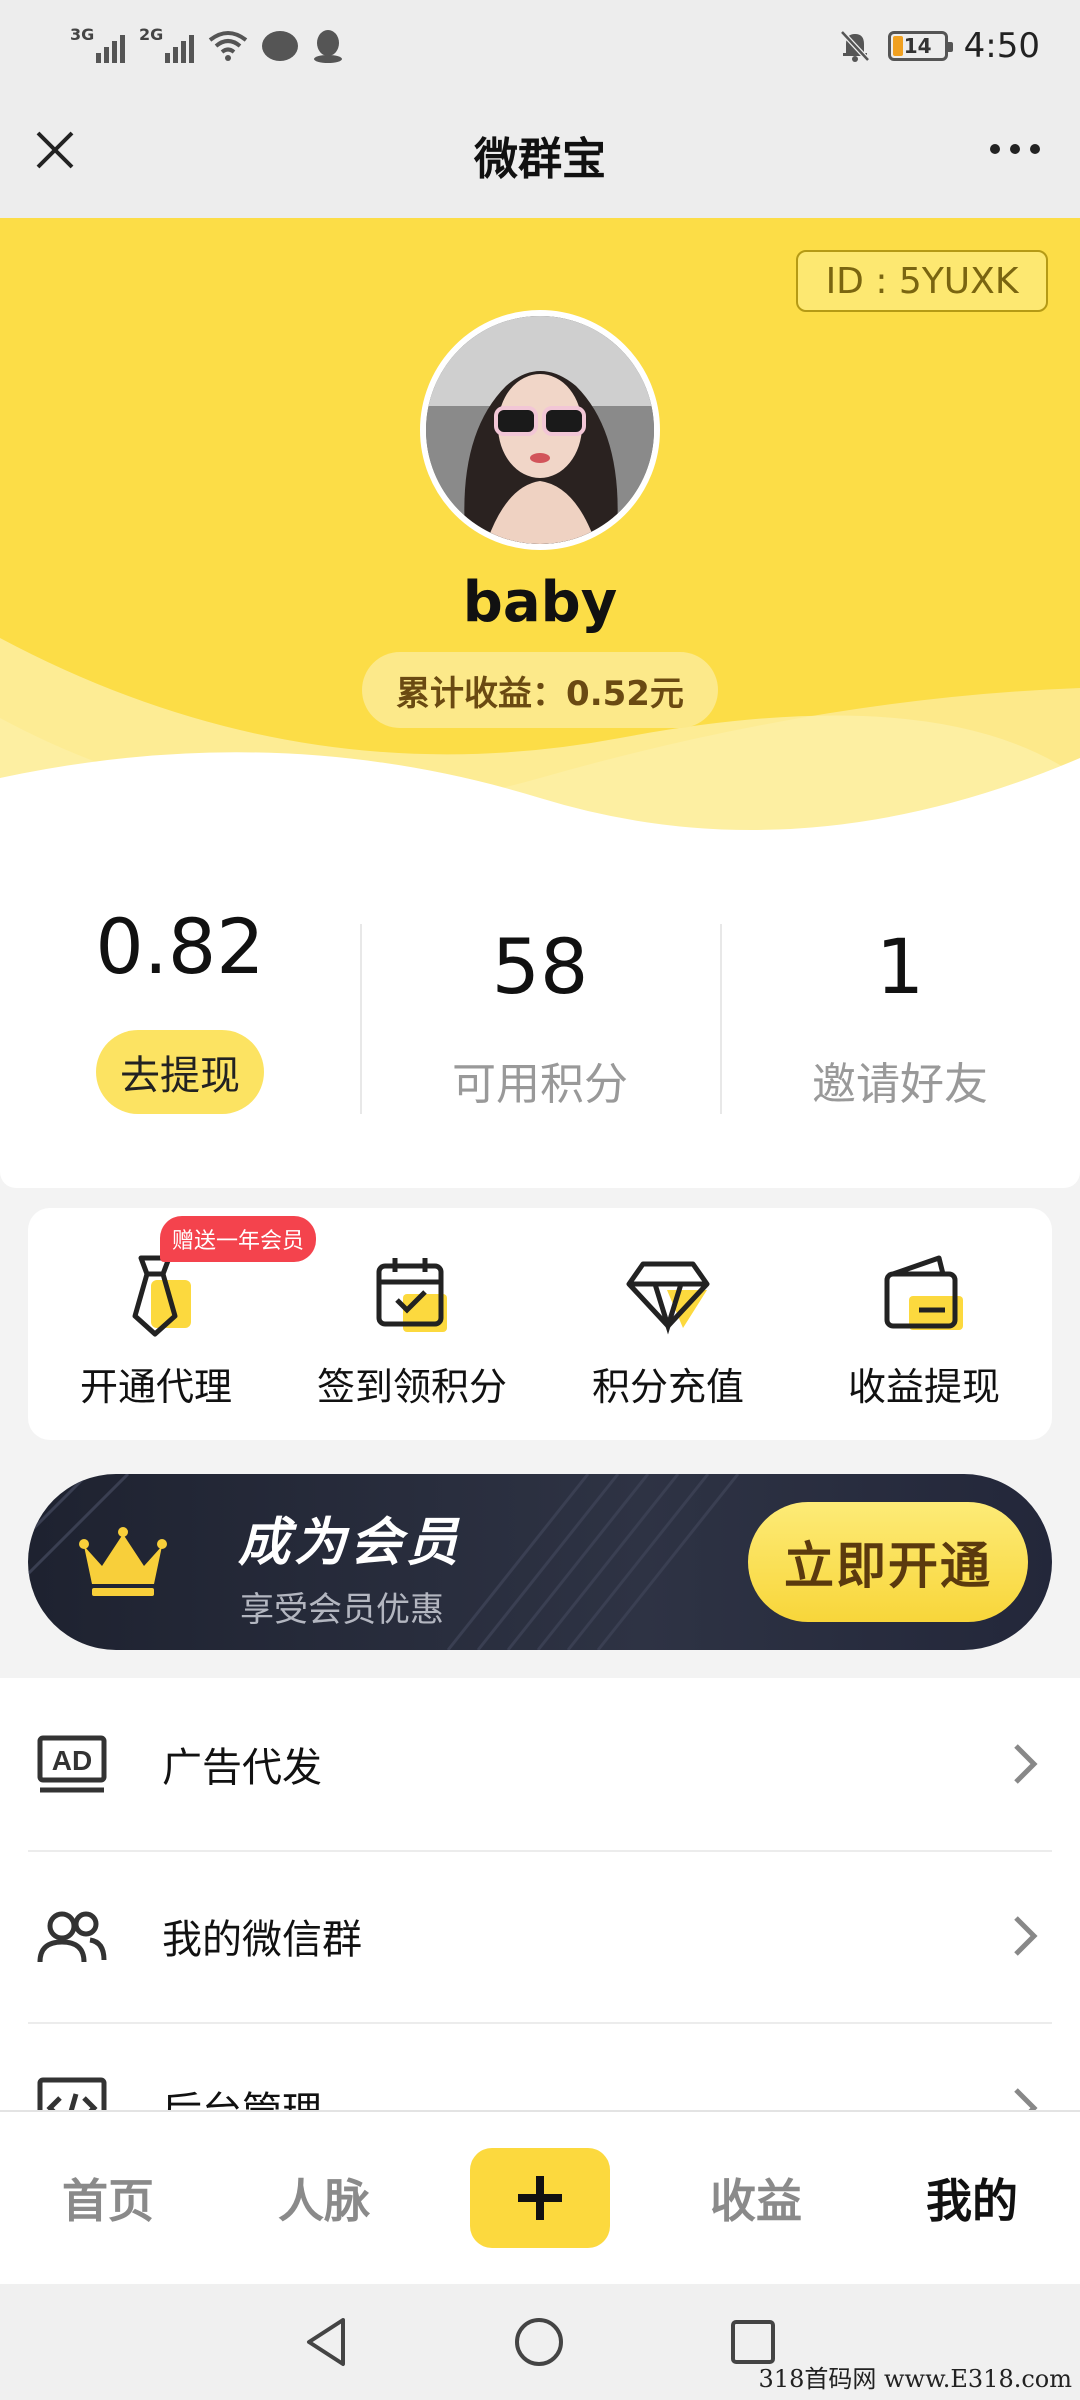 The height and width of the screenshot is (2400, 1080). Describe the element at coordinates (97, 44) in the screenshot. I see `signal-icon: 3G` at that location.